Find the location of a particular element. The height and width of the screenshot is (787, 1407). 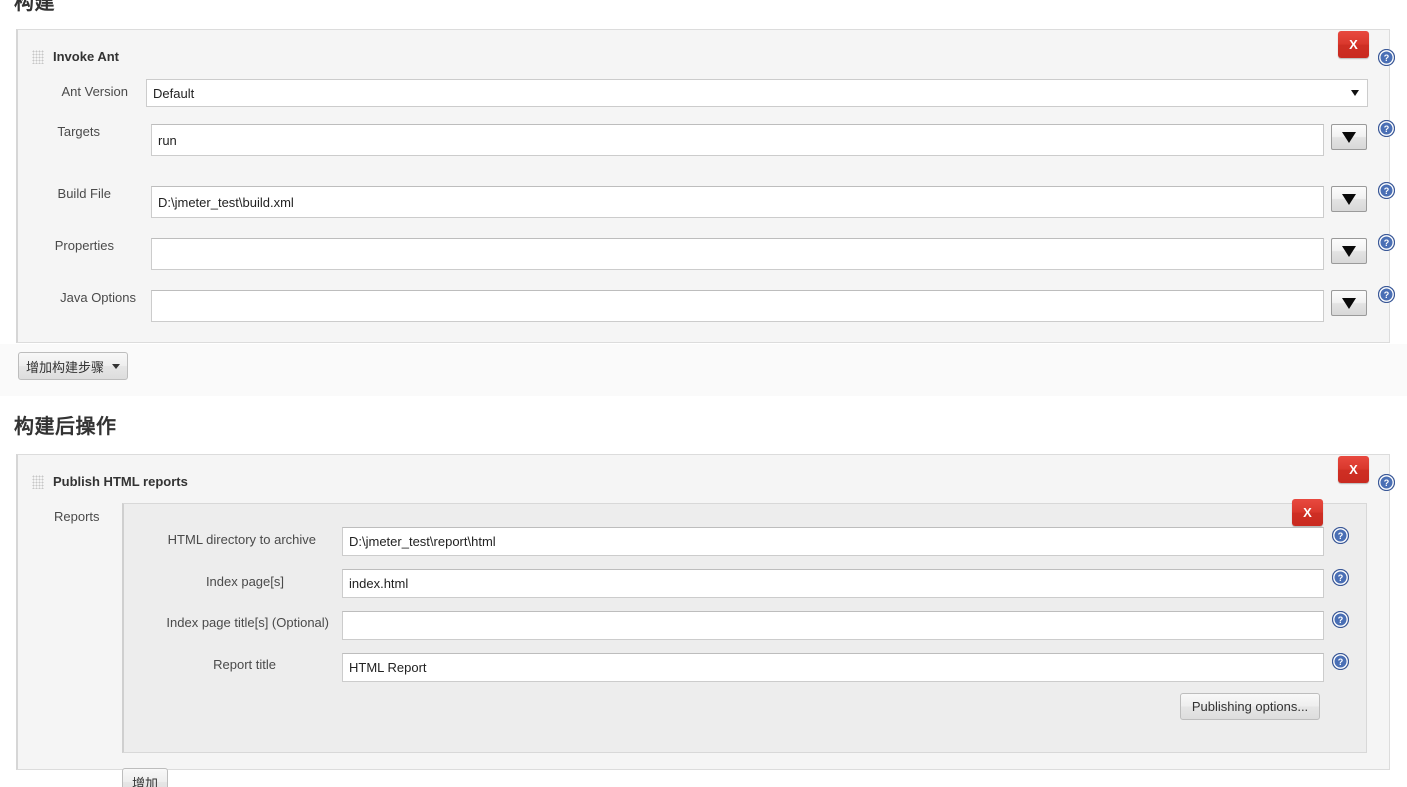

properties-dropdown-button is located at coordinates (1349, 251).